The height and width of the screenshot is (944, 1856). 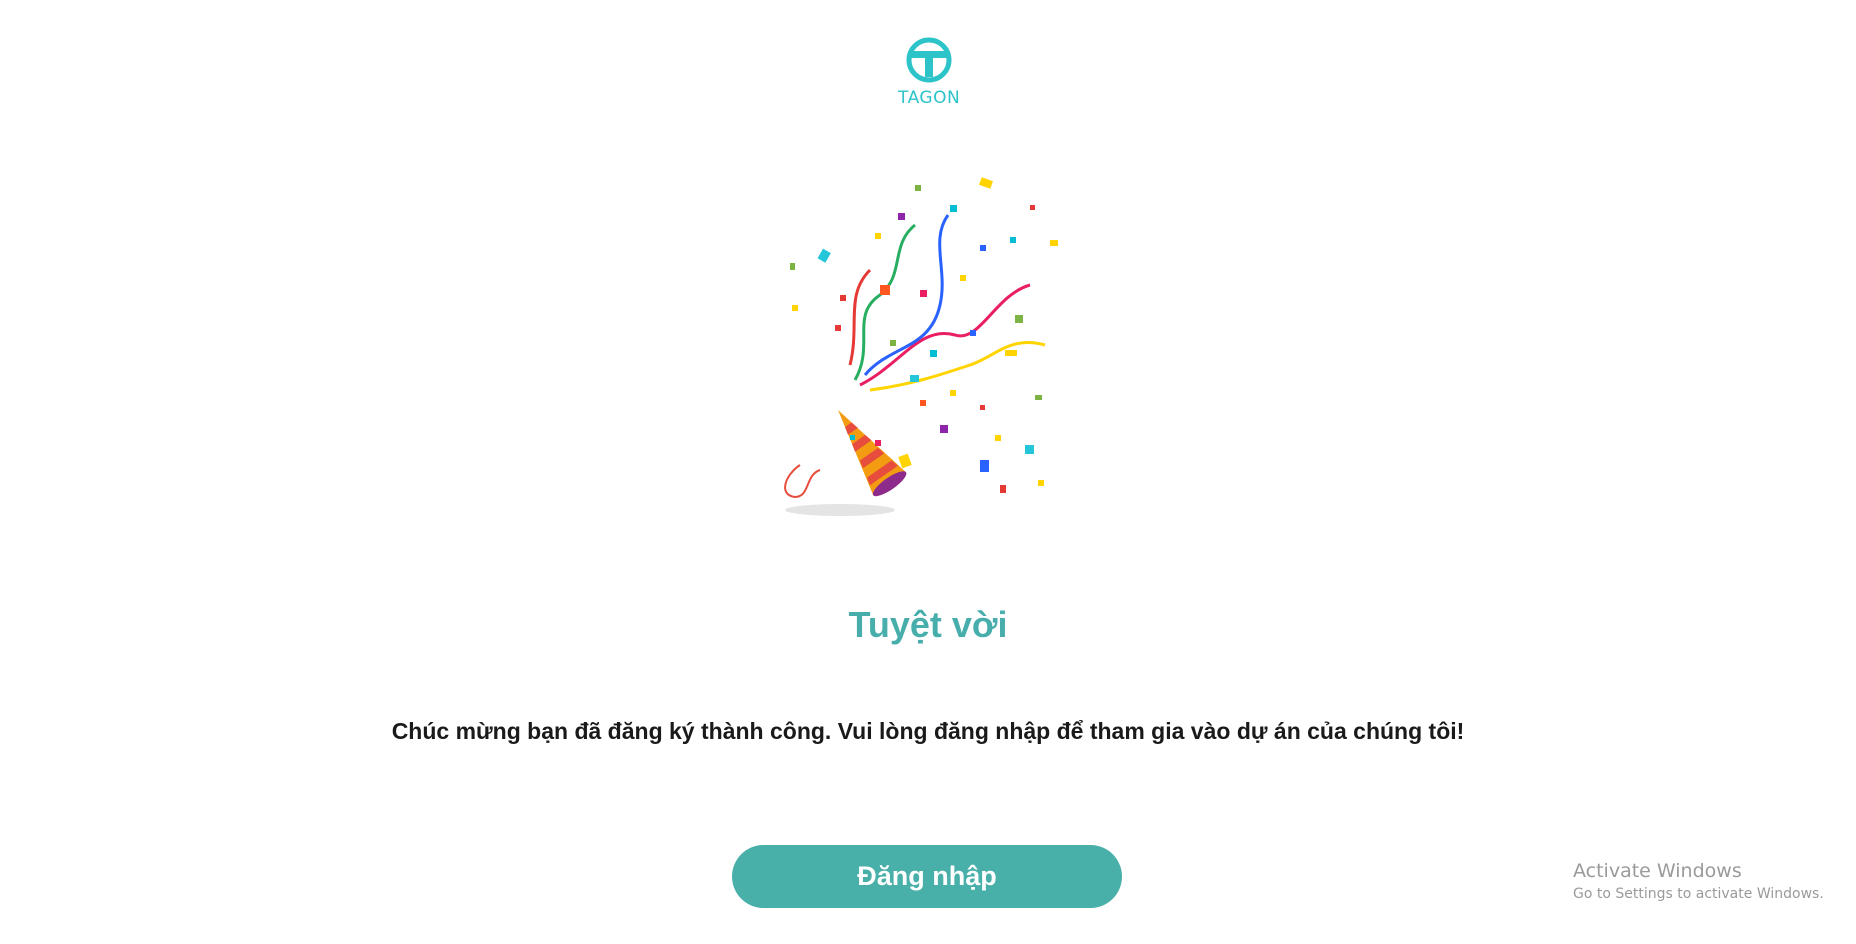 I want to click on party-popper-icon, so click(x=921, y=346).